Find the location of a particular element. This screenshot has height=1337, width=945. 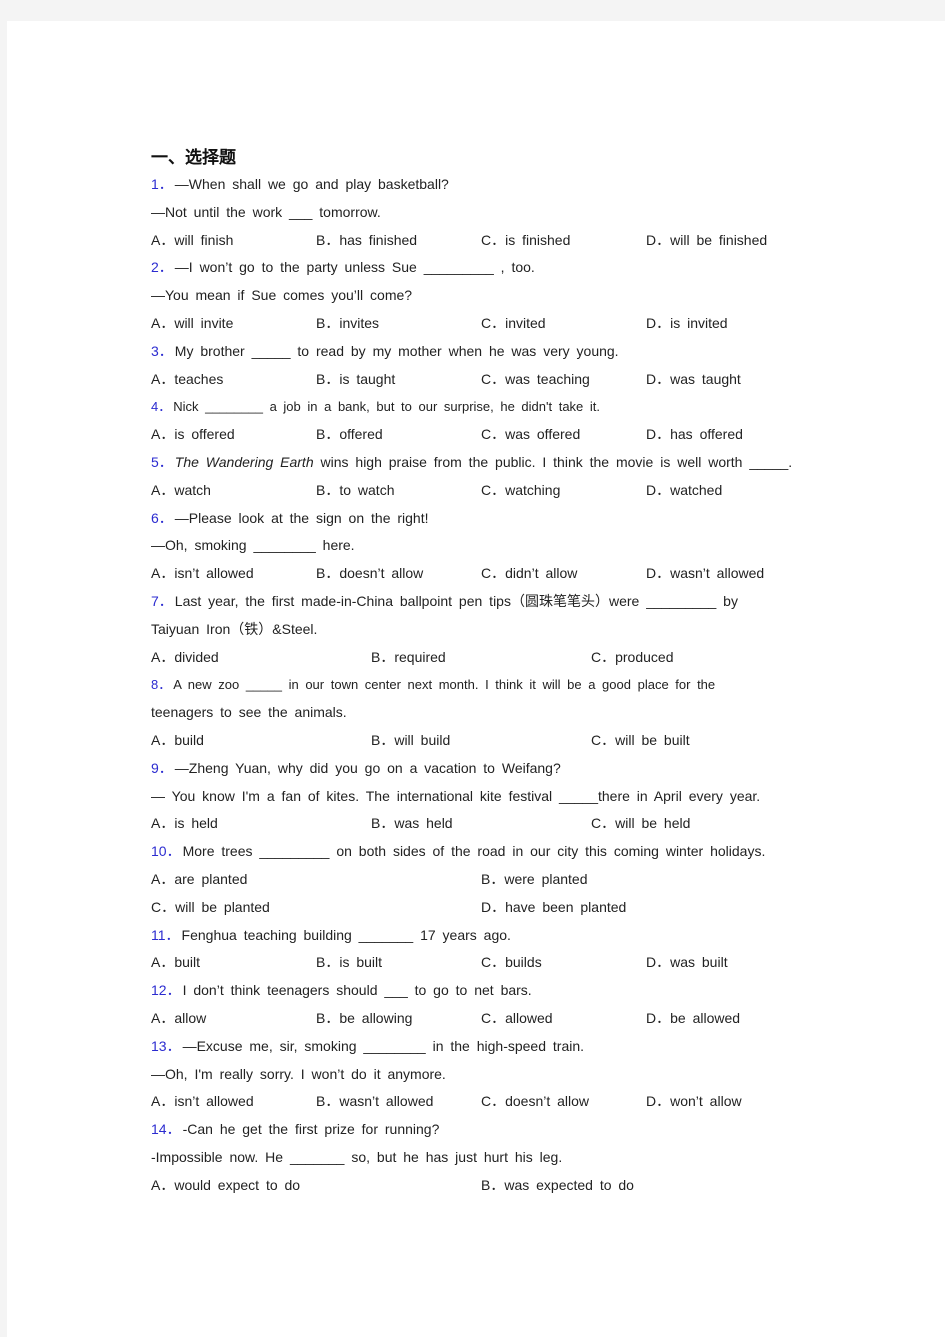

option-b: B．invites is located at coordinates (398, 324).